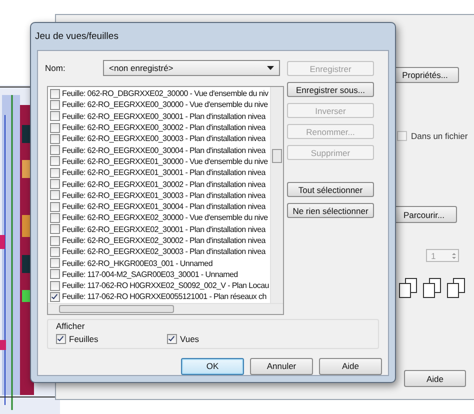 The width and height of the screenshot is (474, 414). I want to click on dialog-button: Annuler, so click(281, 366).